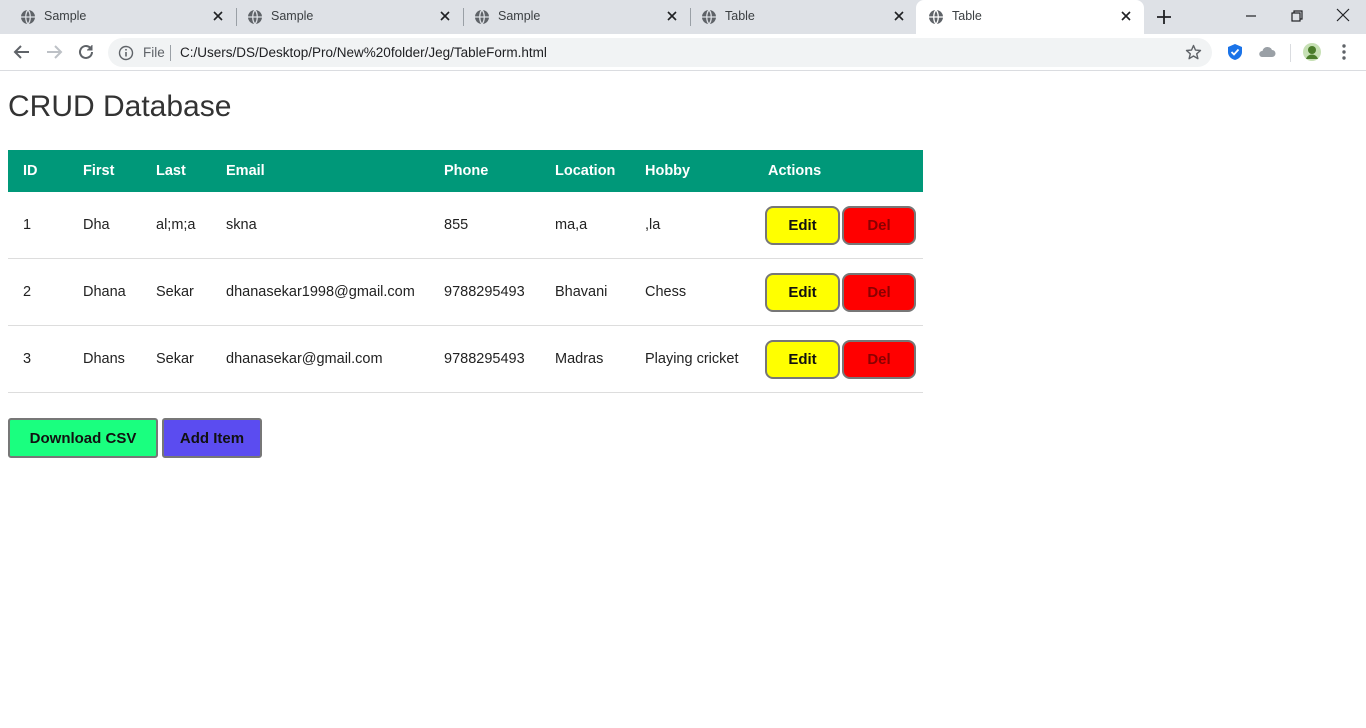  I want to click on cell-phone: 855, so click(484, 225).